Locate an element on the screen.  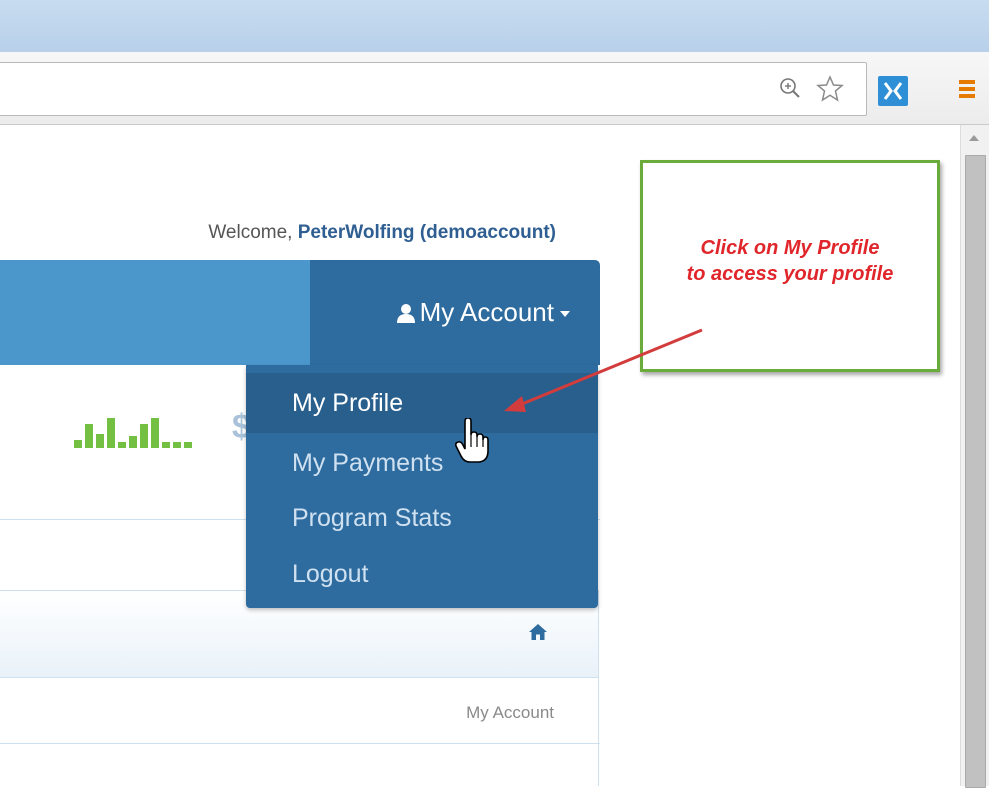
content-border is located at coordinates (598, 731).